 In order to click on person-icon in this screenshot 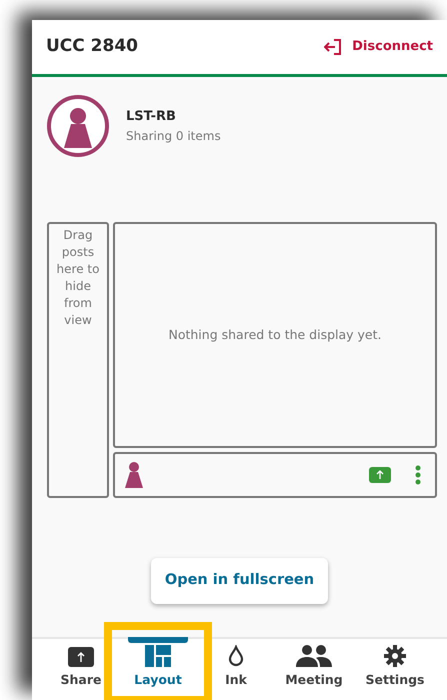, I will do `click(134, 475)`.